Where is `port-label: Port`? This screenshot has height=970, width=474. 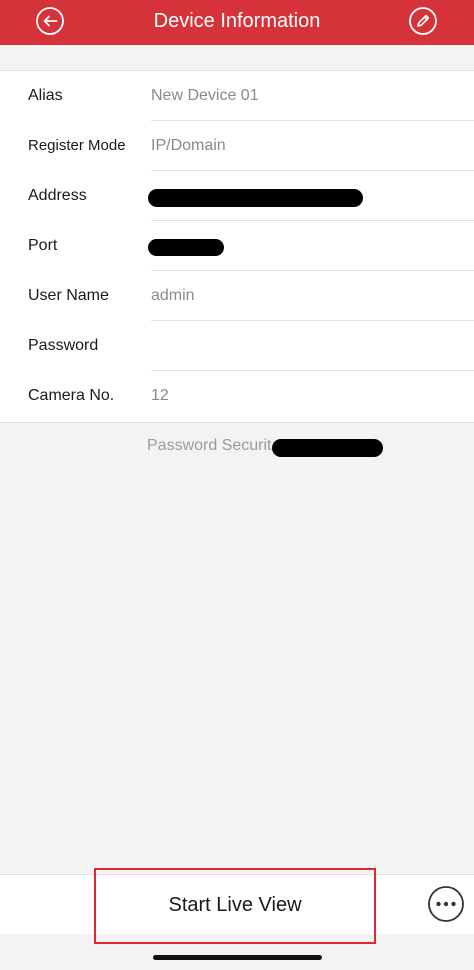 port-label: Port is located at coordinates (43, 245).